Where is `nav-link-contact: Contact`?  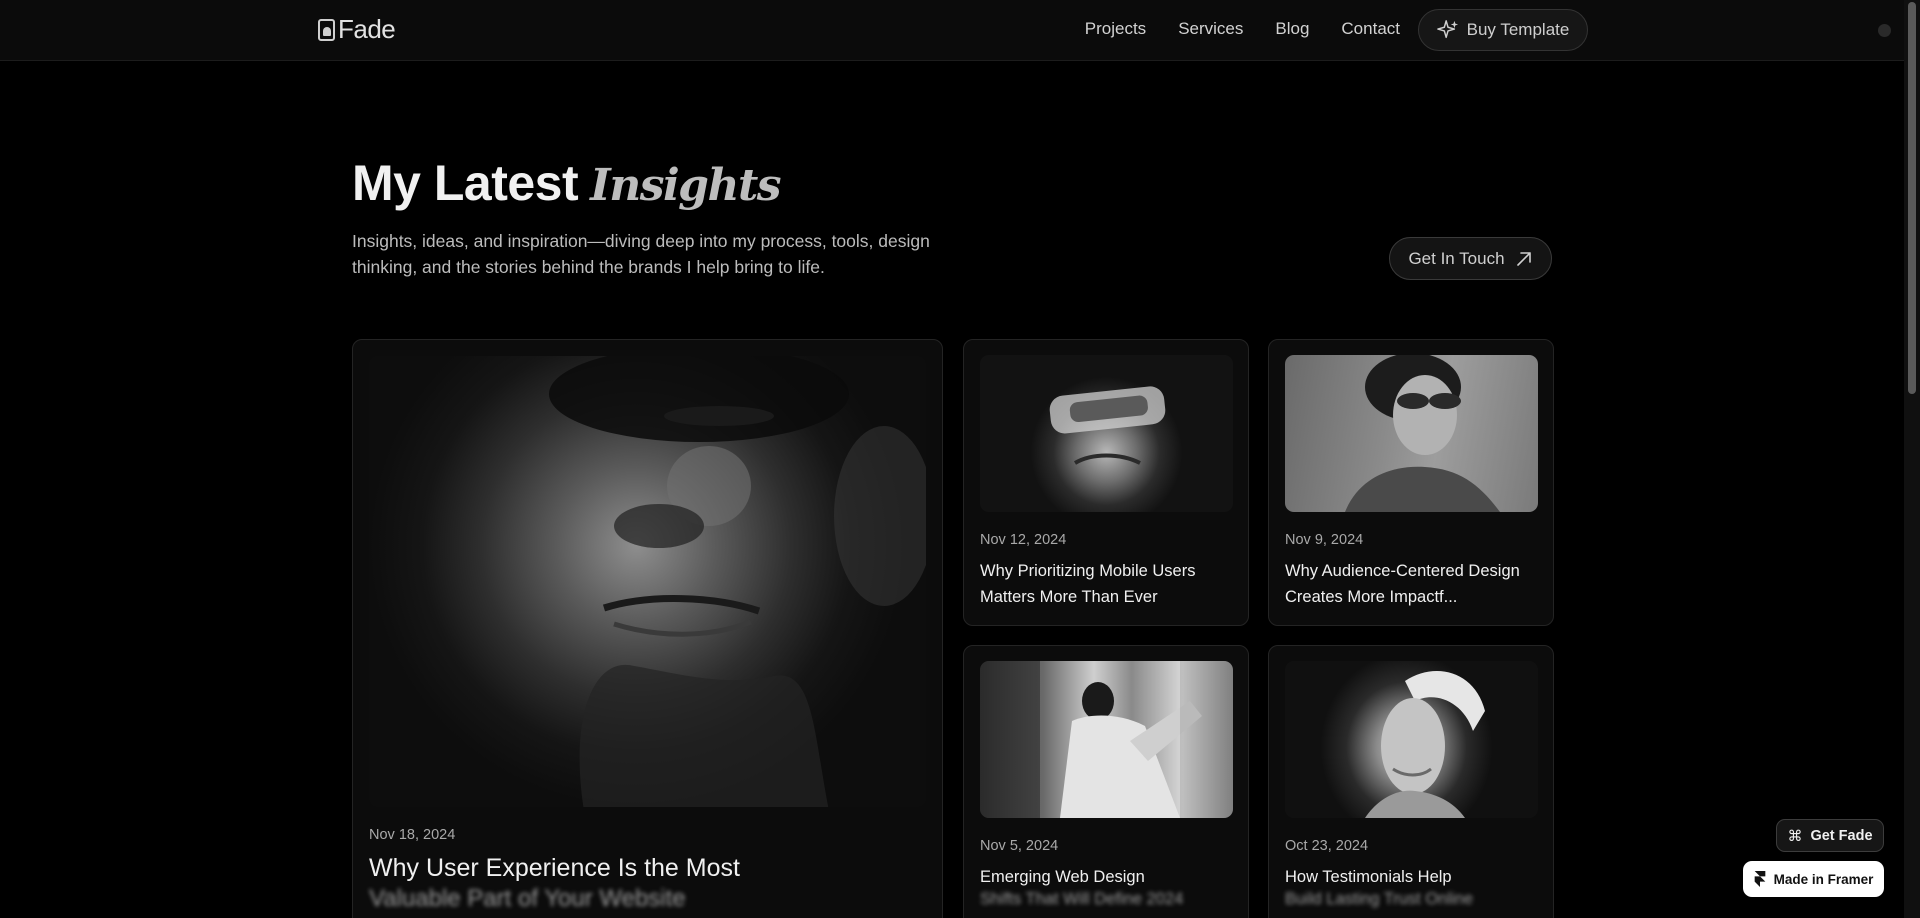
nav-link-contact: Contact is located at coordinates (1370, 29).